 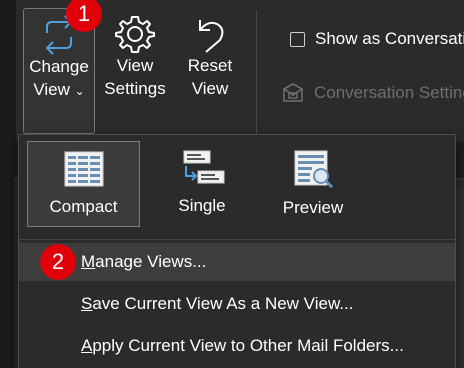 I want to click on manage-views-accel: M, so click(x=88, y=261).